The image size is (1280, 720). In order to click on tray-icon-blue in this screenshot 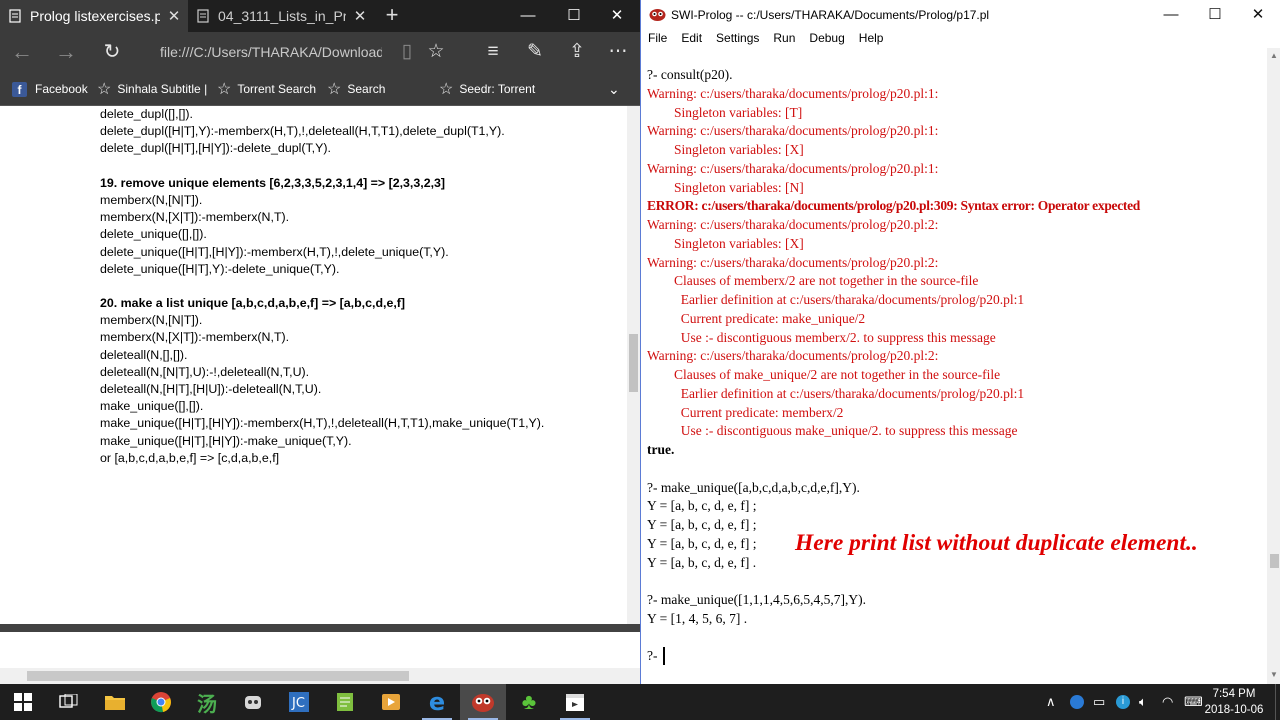, I will do `click(1077, 702)`.